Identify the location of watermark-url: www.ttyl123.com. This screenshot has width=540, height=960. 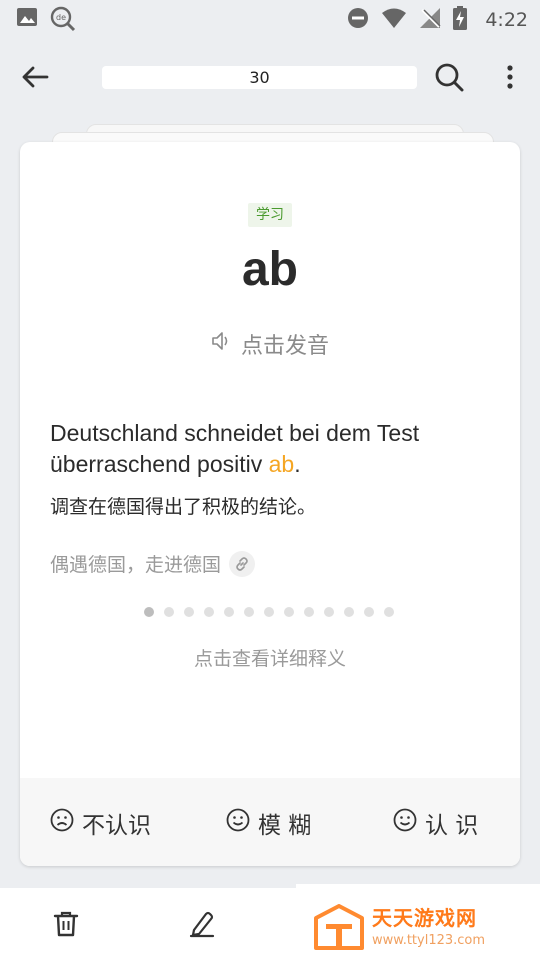
(429, 940).